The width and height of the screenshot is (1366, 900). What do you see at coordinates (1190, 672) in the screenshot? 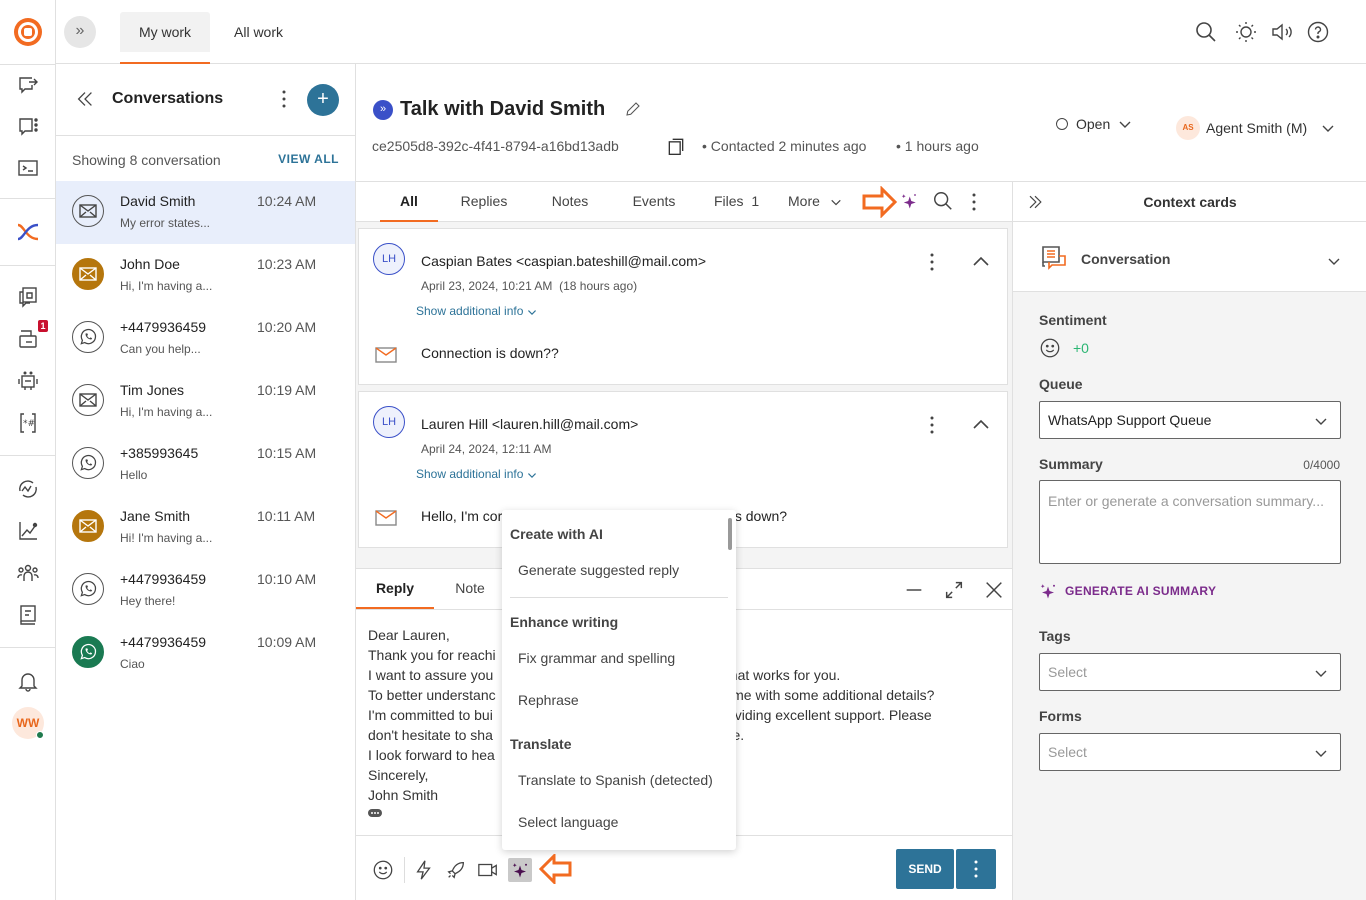
I see `tags-select: Select` at bounding box center [1190, 672].